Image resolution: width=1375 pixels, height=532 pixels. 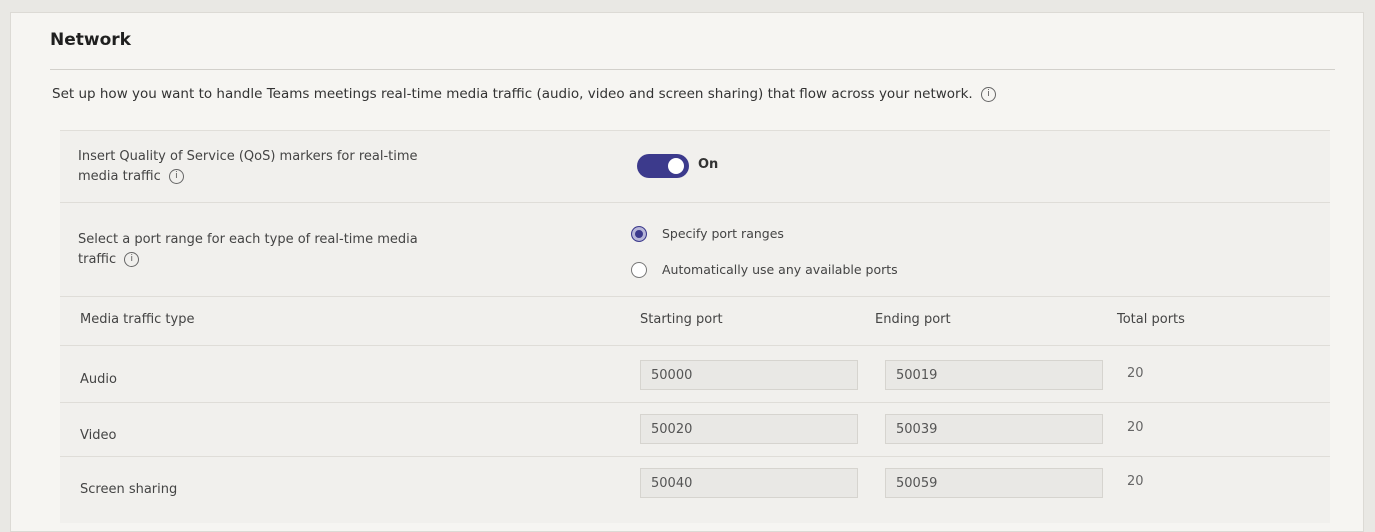 What do you see at coordinates (708, 164) in the screenshot?
I see `qos-toggle-label: On` at bounding box center [708, 164].